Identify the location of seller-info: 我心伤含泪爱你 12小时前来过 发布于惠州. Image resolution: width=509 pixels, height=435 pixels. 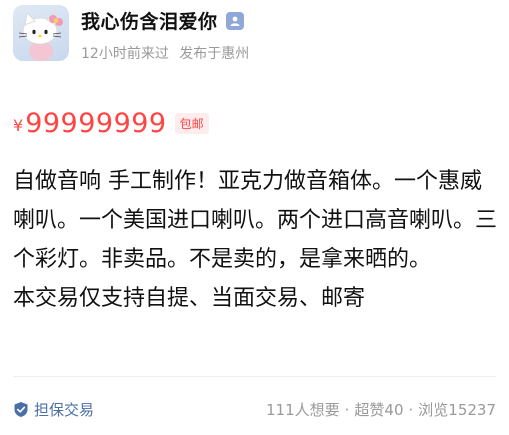
(165, 34).